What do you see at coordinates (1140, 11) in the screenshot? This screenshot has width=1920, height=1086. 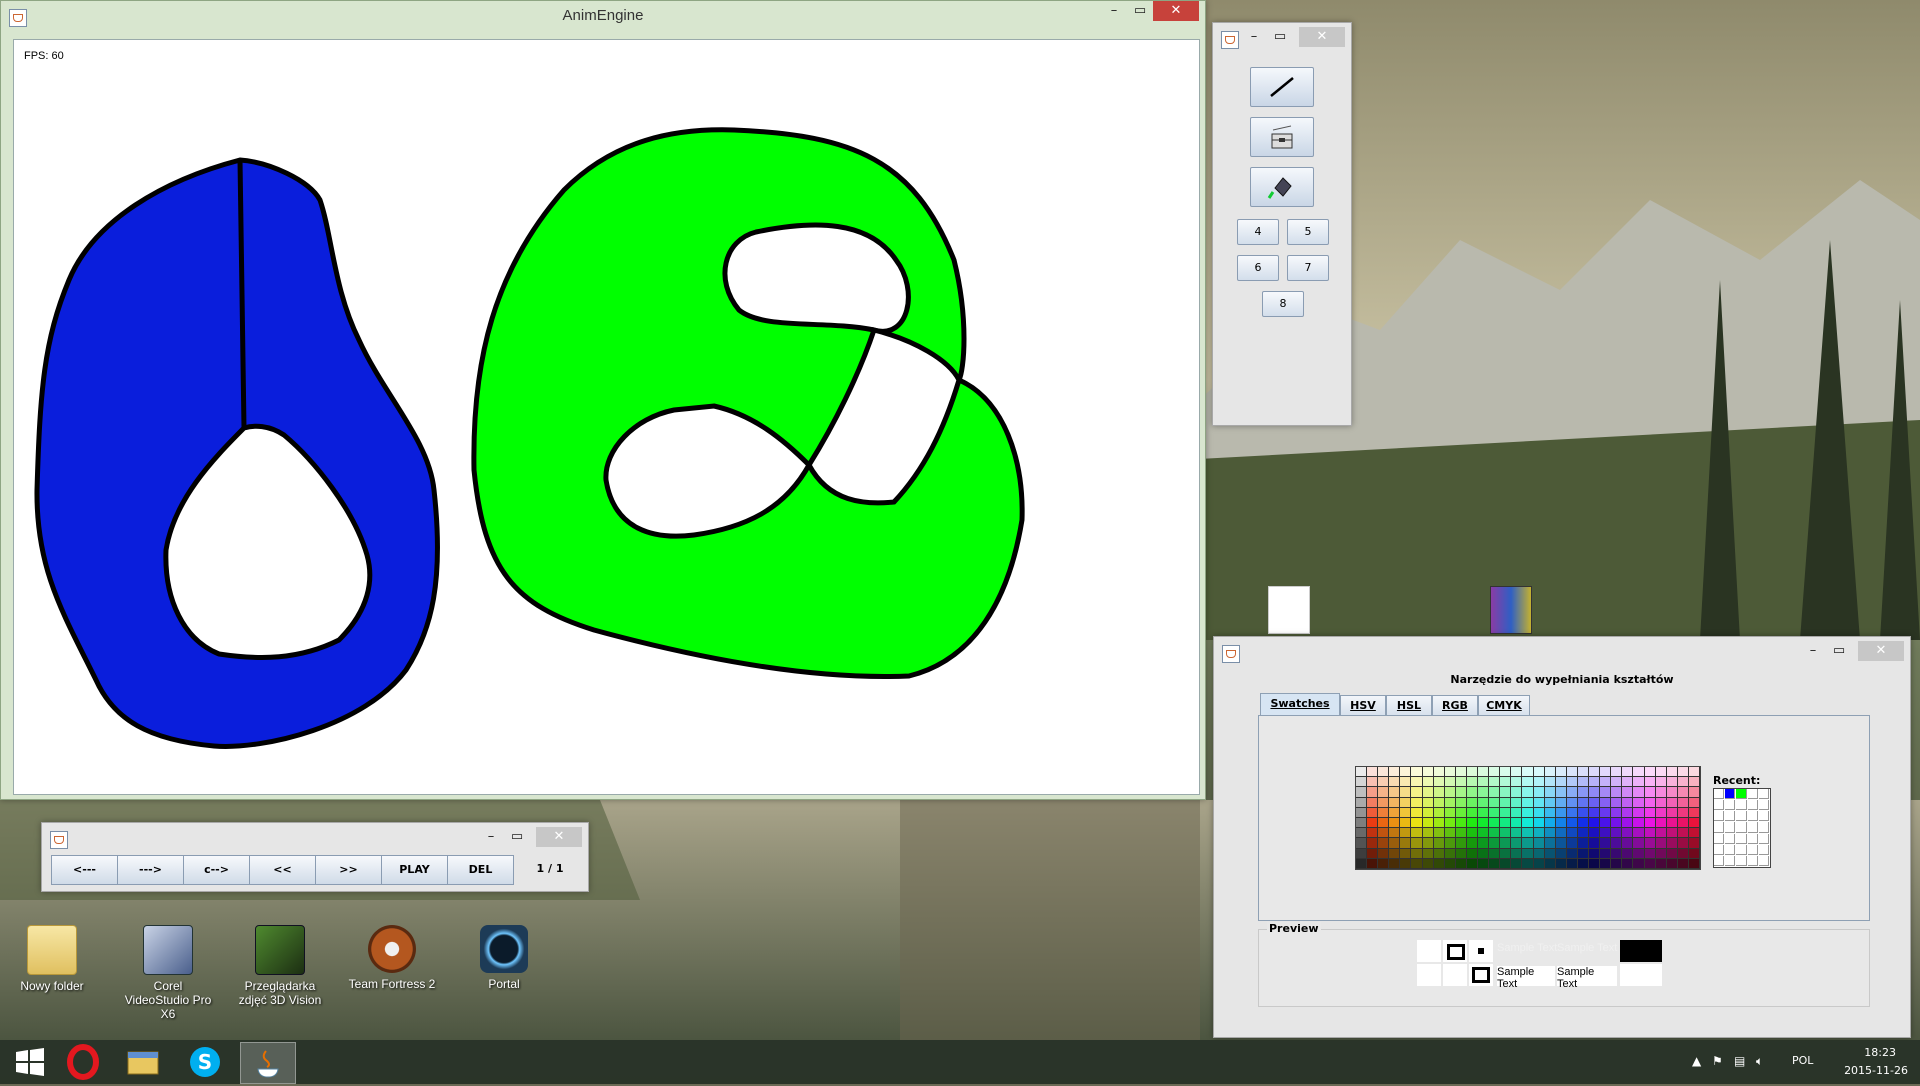 I see `maximize-button: ▭` at bounding box center [1140, 11].